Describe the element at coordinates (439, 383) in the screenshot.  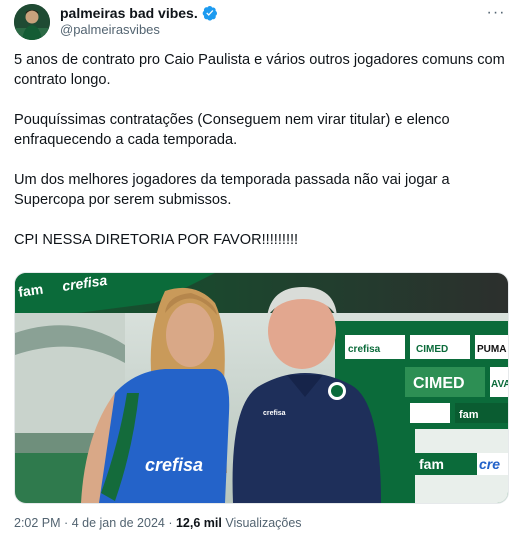
I see `sign-cimed: CIMED` at that location.